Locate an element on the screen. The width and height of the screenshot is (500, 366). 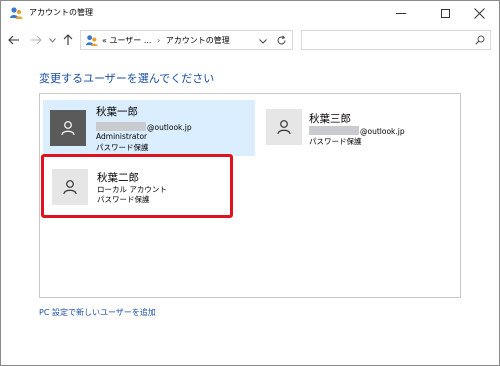
title-bar: アカウントの管理 is located at coordinates (250, 13).